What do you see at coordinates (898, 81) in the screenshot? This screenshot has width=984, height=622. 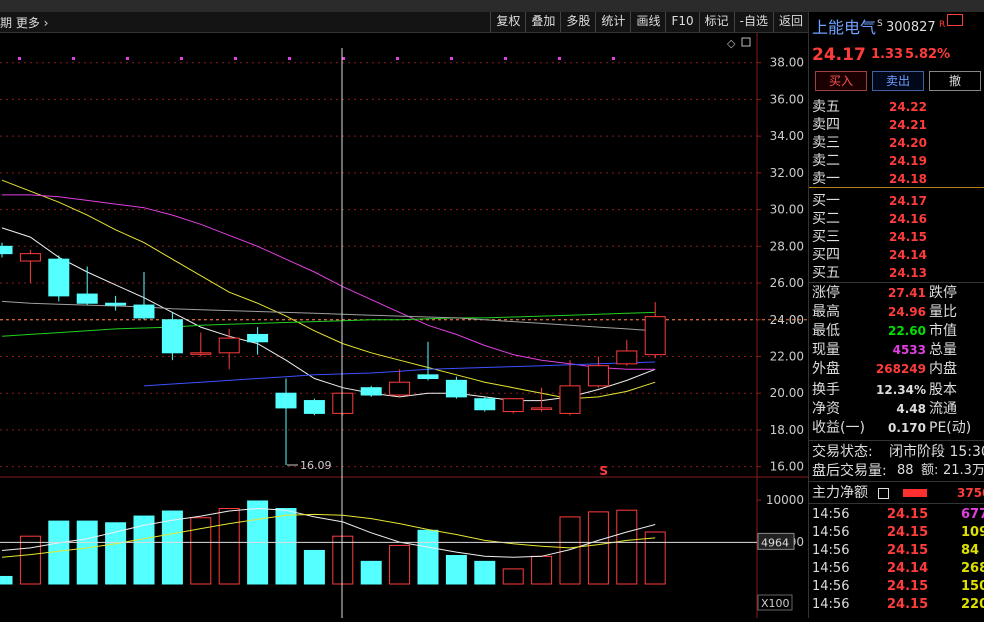 I see `sell-button: 卖出` at bounding box center [898, 81].